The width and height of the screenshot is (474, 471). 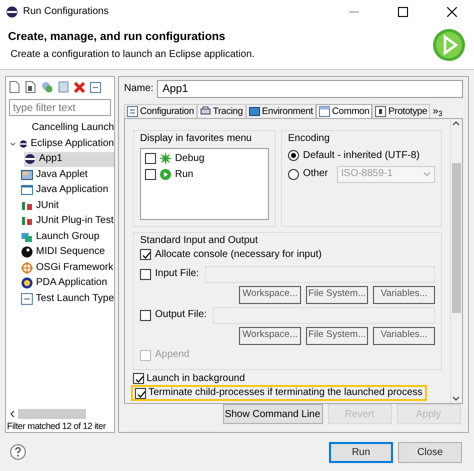 What do you see at coordinates (361, 452) in the screenshot?
I see `dialog-button: Run` at bounding box center [361, 452].